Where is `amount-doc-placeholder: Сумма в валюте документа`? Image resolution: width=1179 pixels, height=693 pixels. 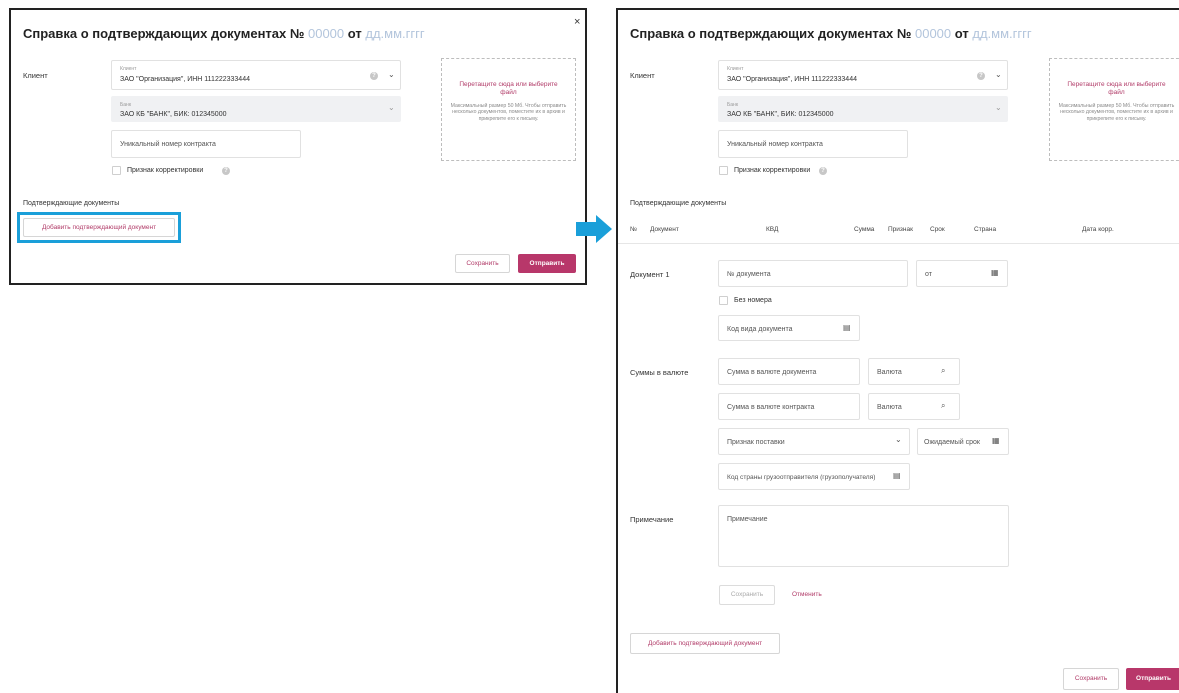 amount-doc-placeholder: Сумма в валюте документа is located at coordinates (772, 372).